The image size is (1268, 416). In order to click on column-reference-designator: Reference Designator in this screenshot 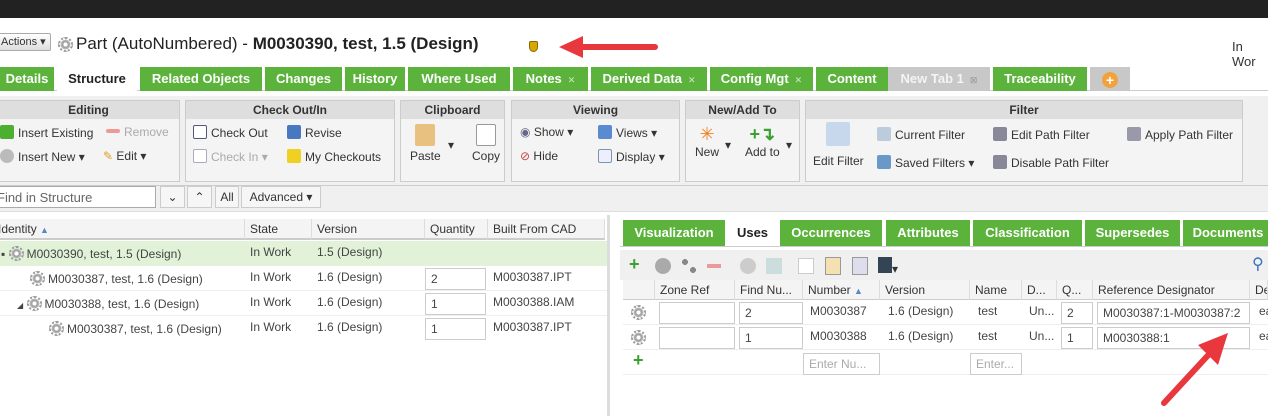, I will do `click(1171, 290)`.